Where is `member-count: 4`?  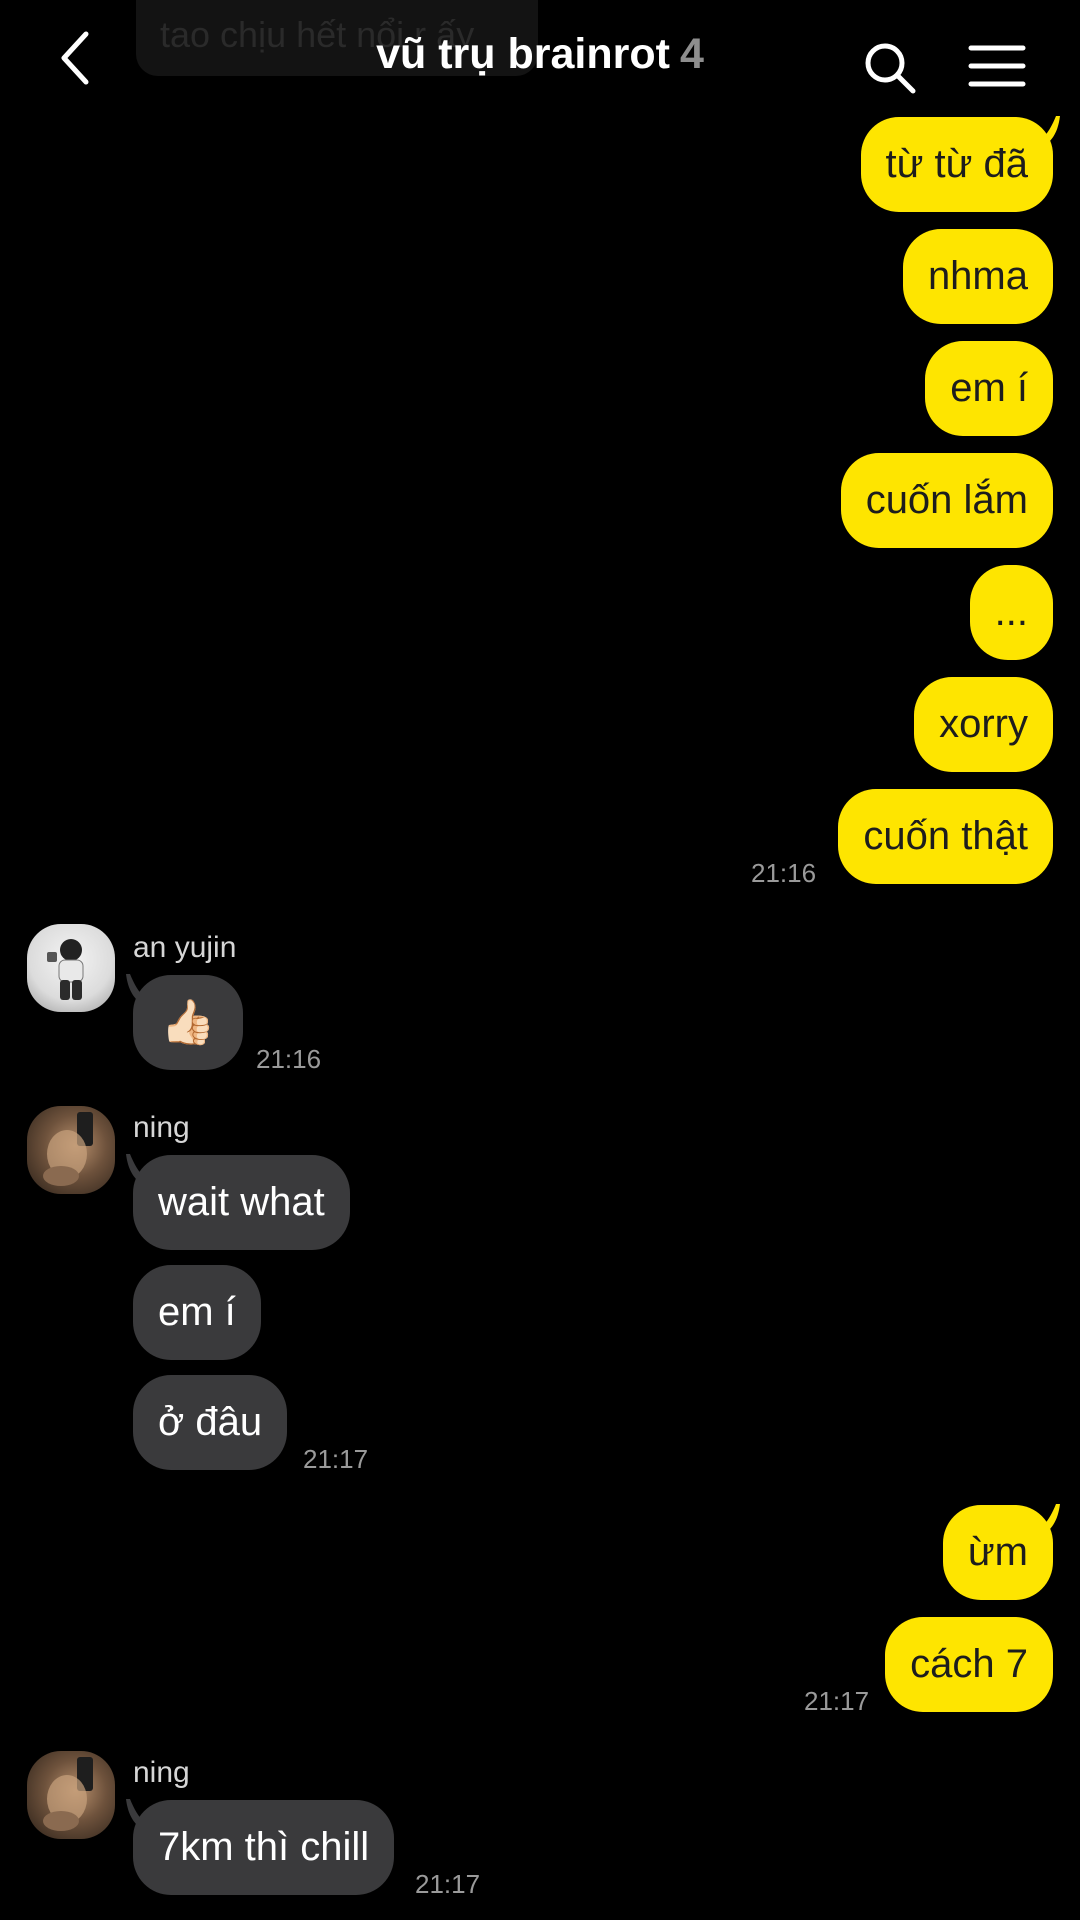
member-count: 4 is located at coordinates (691, 54).